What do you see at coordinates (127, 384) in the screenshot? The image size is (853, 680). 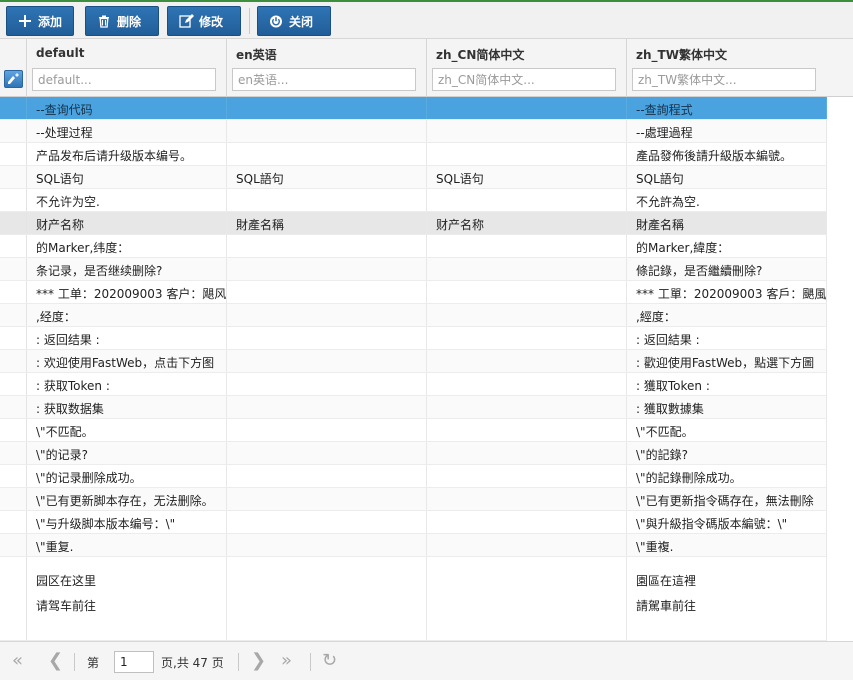 I see `table-cell-default: : 获取Token :` at bounding box center [127, 384].